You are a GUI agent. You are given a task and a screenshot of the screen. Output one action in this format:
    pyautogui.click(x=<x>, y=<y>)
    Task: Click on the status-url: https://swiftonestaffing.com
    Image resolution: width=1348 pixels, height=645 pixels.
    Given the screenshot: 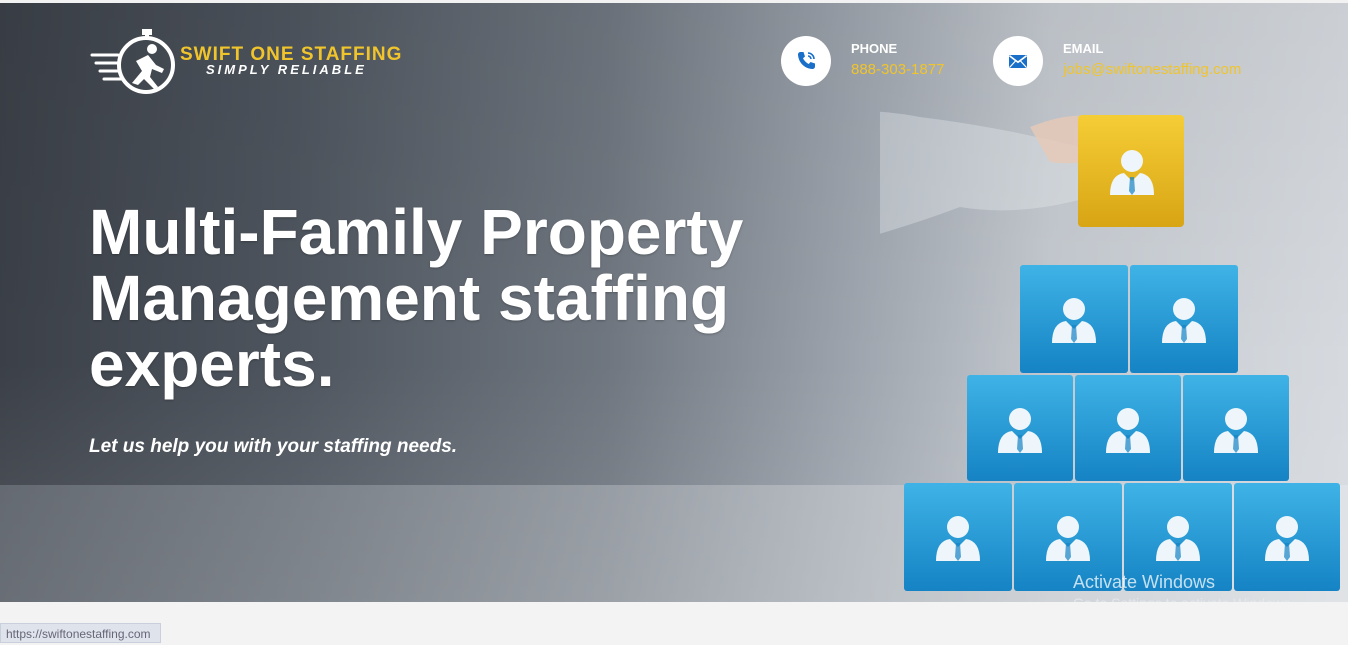 What is the action you would take?
    pyautogui.click(x=78, y=634)
    